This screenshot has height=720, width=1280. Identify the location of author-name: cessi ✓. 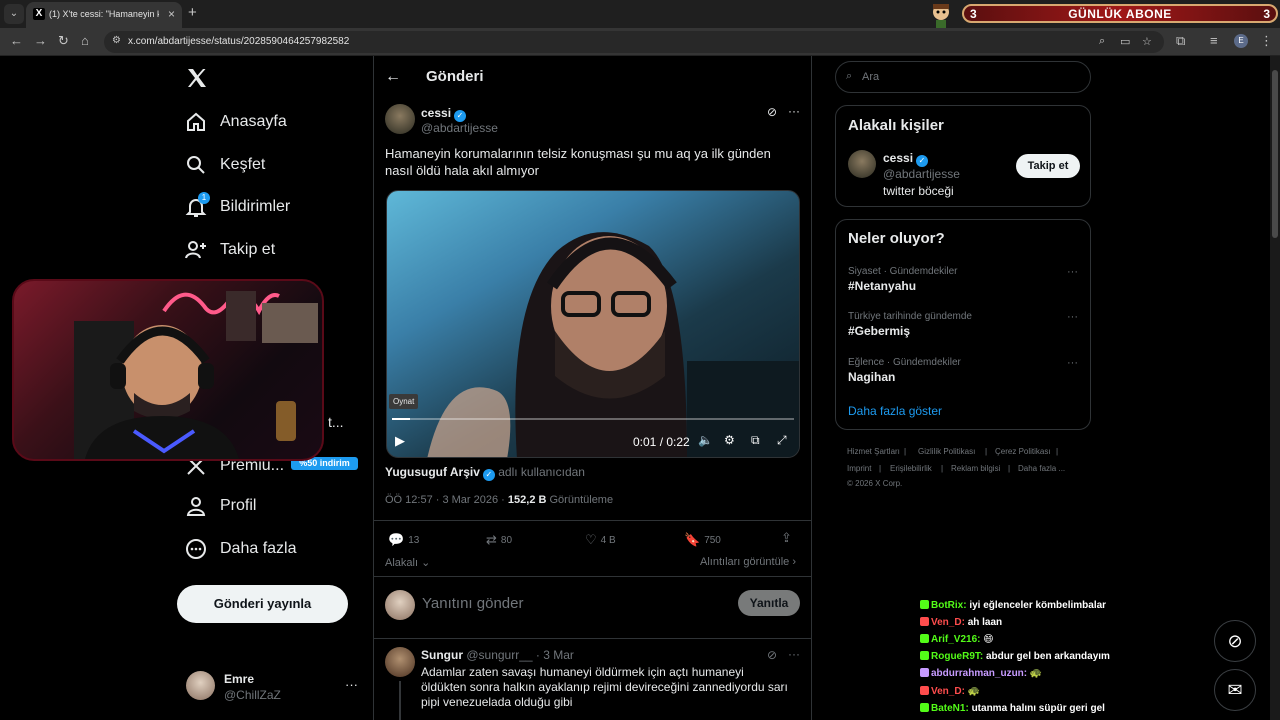
(444, 114).